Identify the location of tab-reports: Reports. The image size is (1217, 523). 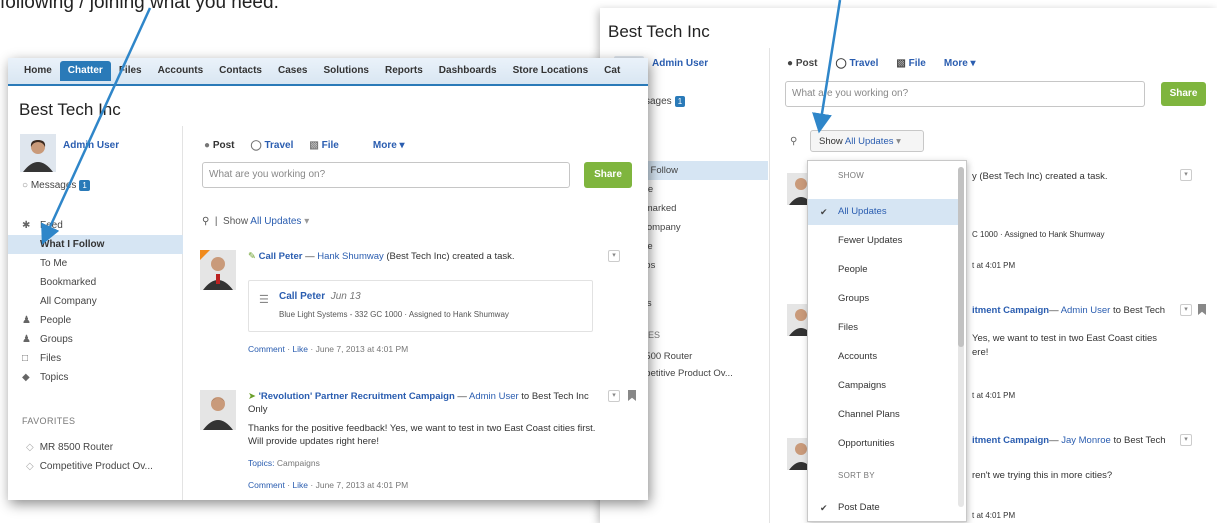
(404, 71).